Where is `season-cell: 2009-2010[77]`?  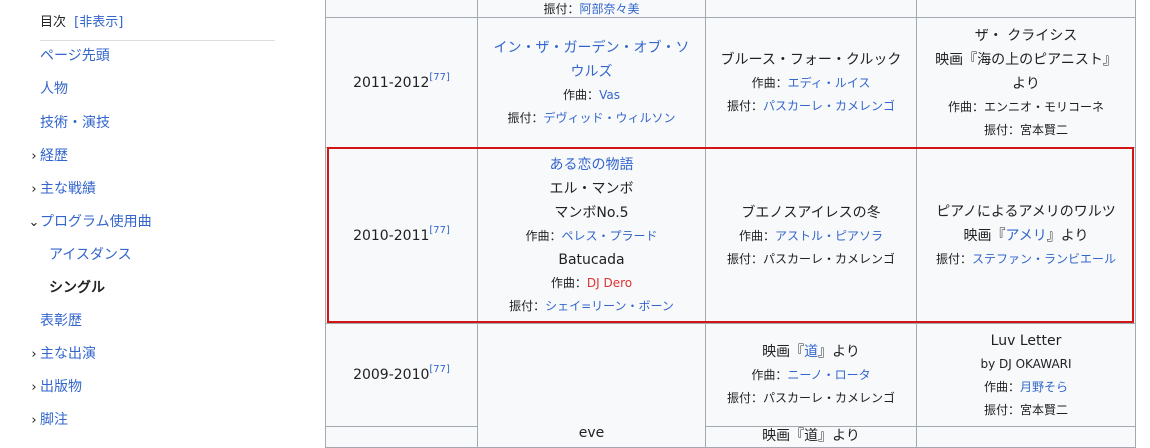 season-cell: 2009-2010[77] is located at coordinates (401, 375).